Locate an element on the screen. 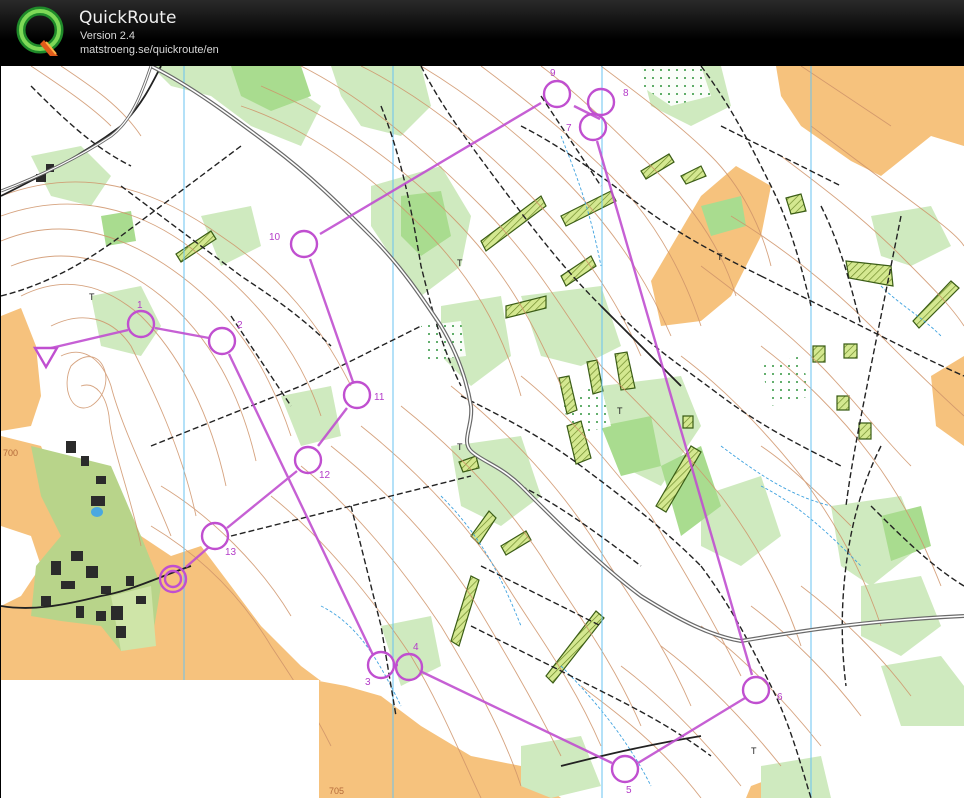 The height and width of the screenshot is (798, 964). app-title: QuickRoute is located at coordinates (128, 18).